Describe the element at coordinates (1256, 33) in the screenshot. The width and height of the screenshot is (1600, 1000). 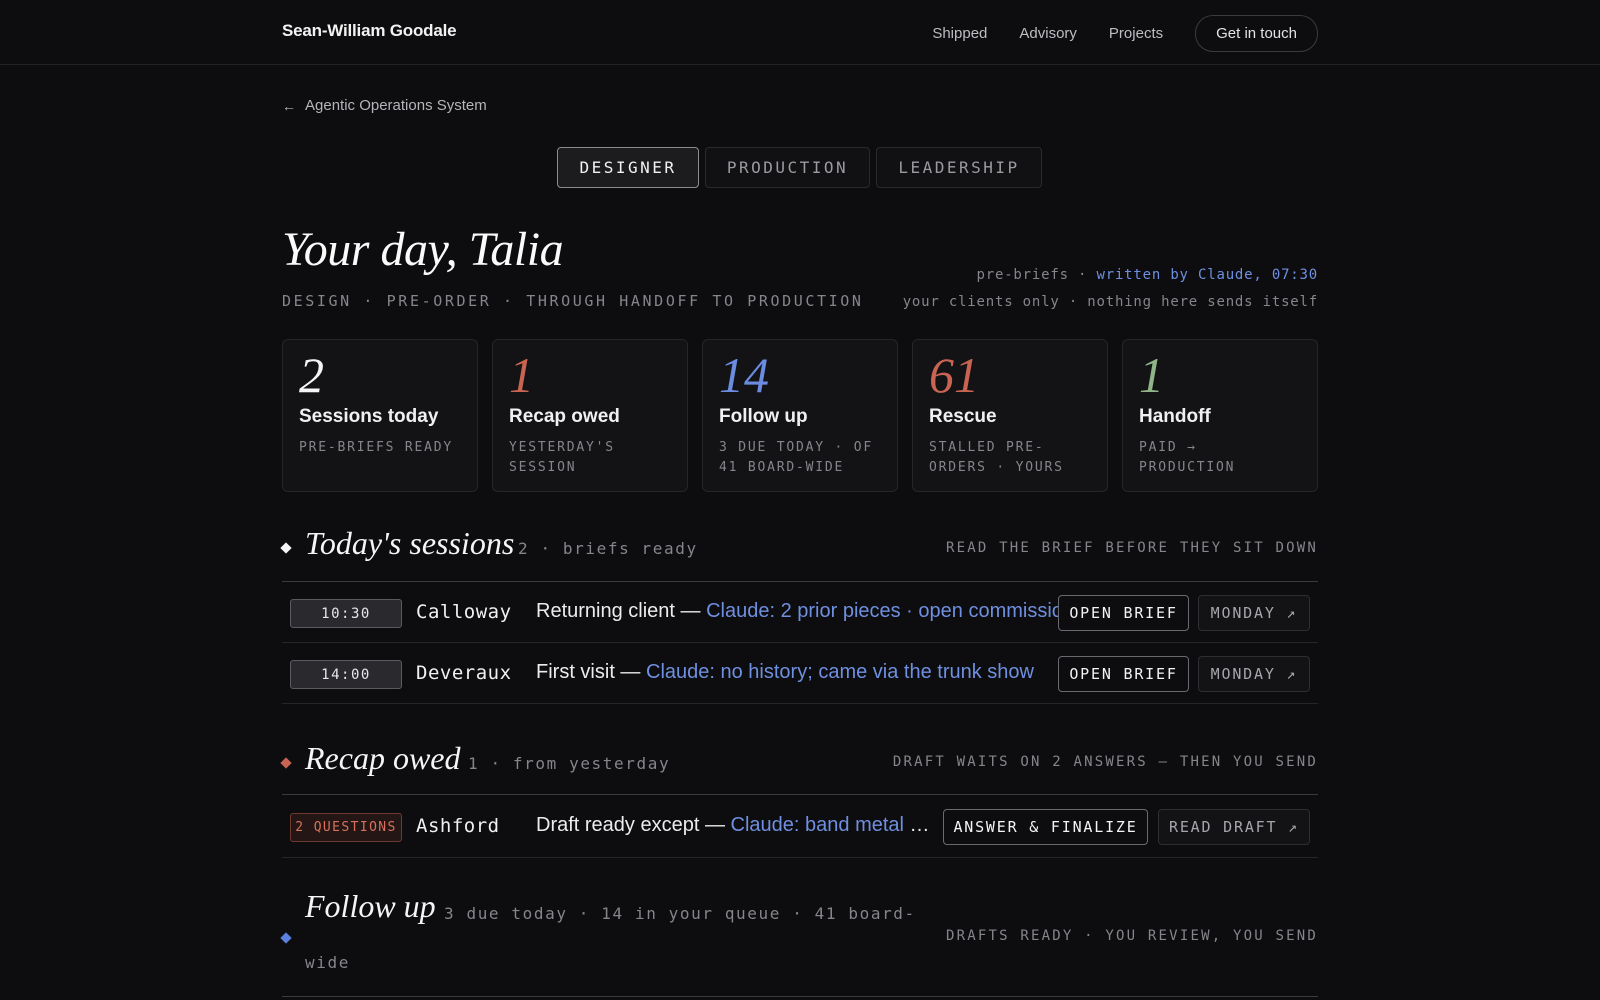
I see `get-in-touch-button: Get in touch` at that location.